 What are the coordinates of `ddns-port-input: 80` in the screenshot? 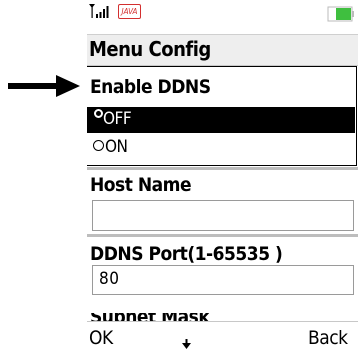 It's located at (223, 280).